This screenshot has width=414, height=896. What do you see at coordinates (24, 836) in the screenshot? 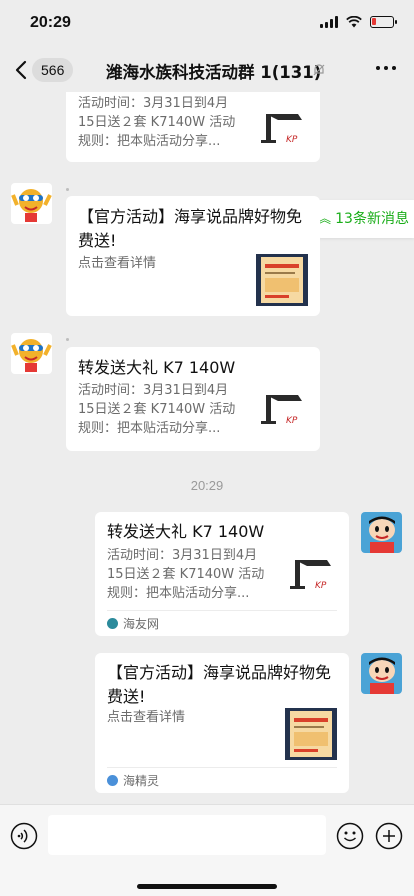
I see `voice-icon` at bounding box center [24, 836].